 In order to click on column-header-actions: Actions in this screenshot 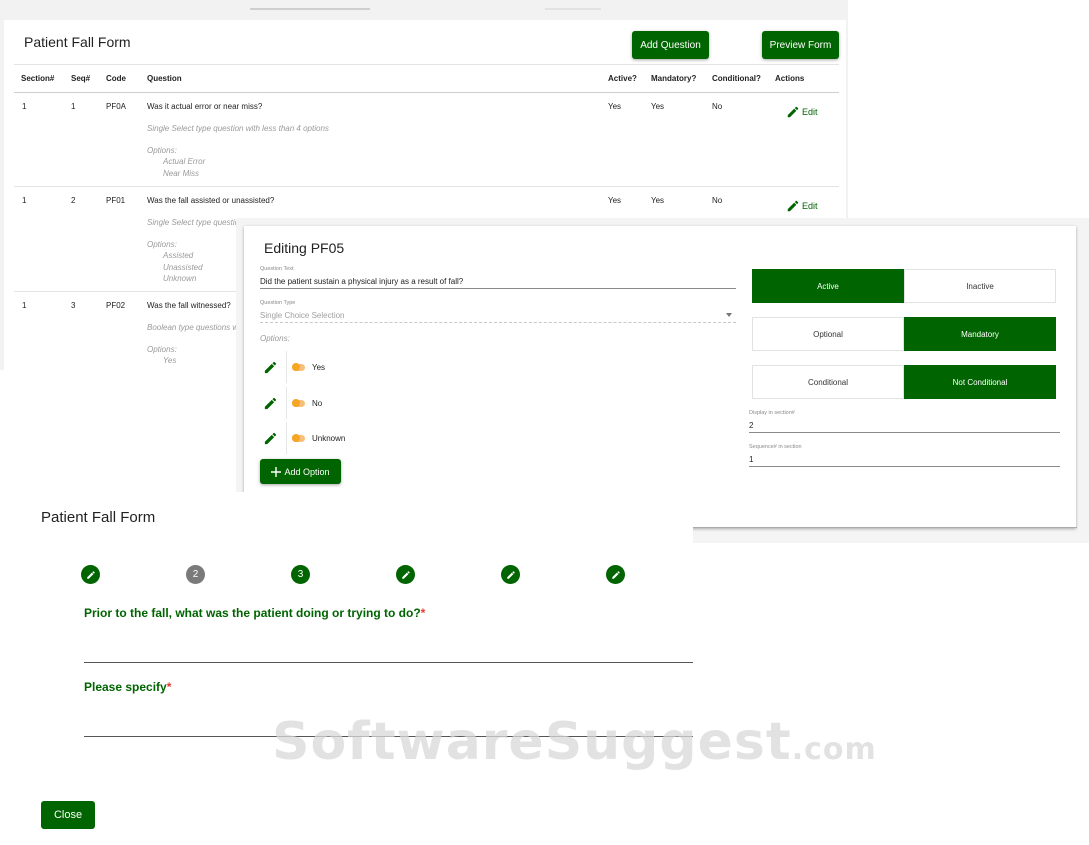, I will do `click(790, 78)`.